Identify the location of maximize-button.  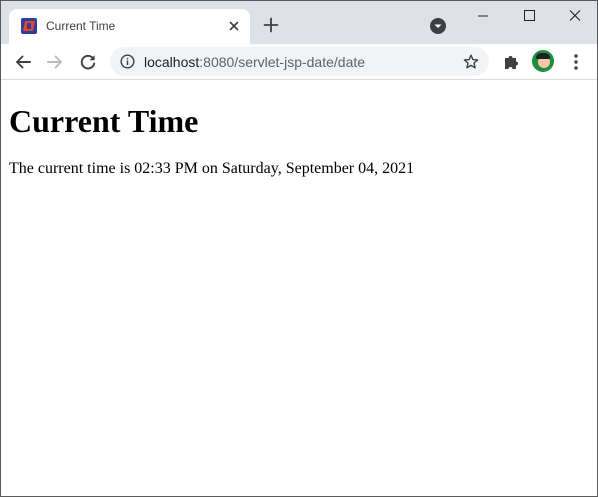
(529, 16).